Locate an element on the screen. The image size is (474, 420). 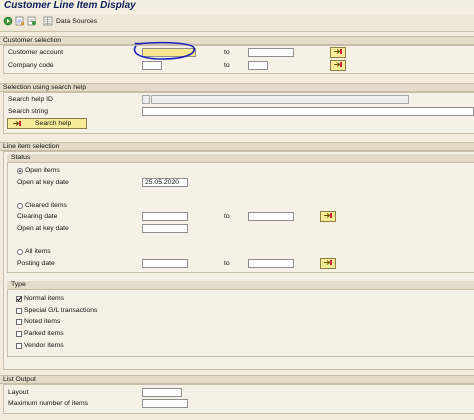
vendor-items-checkbox is located at coordinates (19, 346).